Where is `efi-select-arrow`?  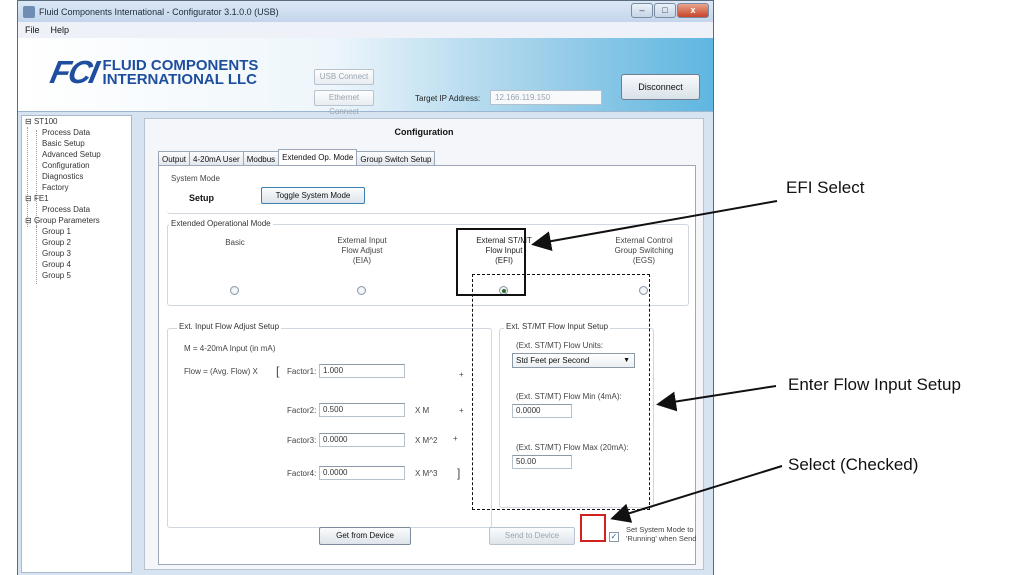
efi-select-arrow is located at coordinates (654, 226).